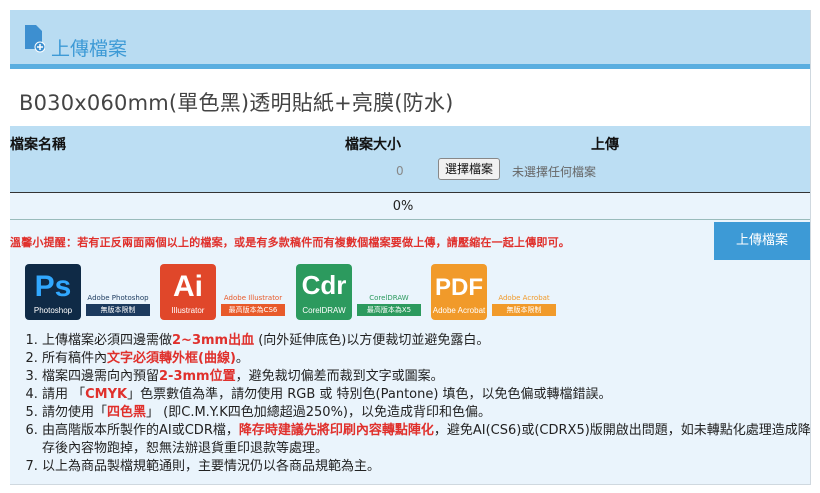 This screenshot has width=820, height=493. I want to click on acrobat-caption: Adobe Acrobat 無版本限制, so click(524, 305).